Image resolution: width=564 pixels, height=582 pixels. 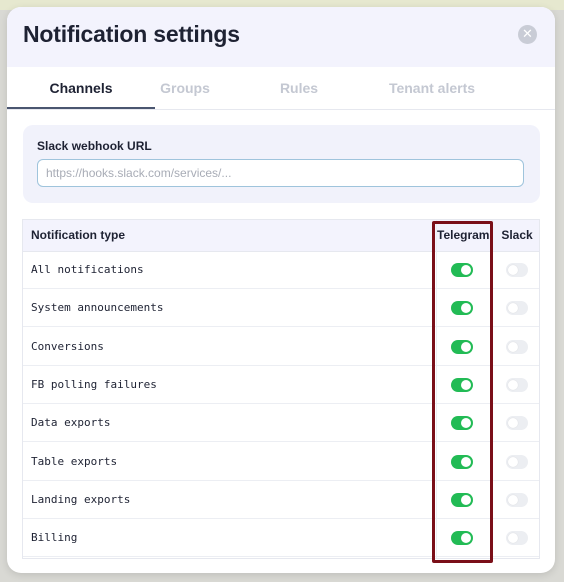 I want to click on notification-type-label: Data exports, so click(x=71, y=423).